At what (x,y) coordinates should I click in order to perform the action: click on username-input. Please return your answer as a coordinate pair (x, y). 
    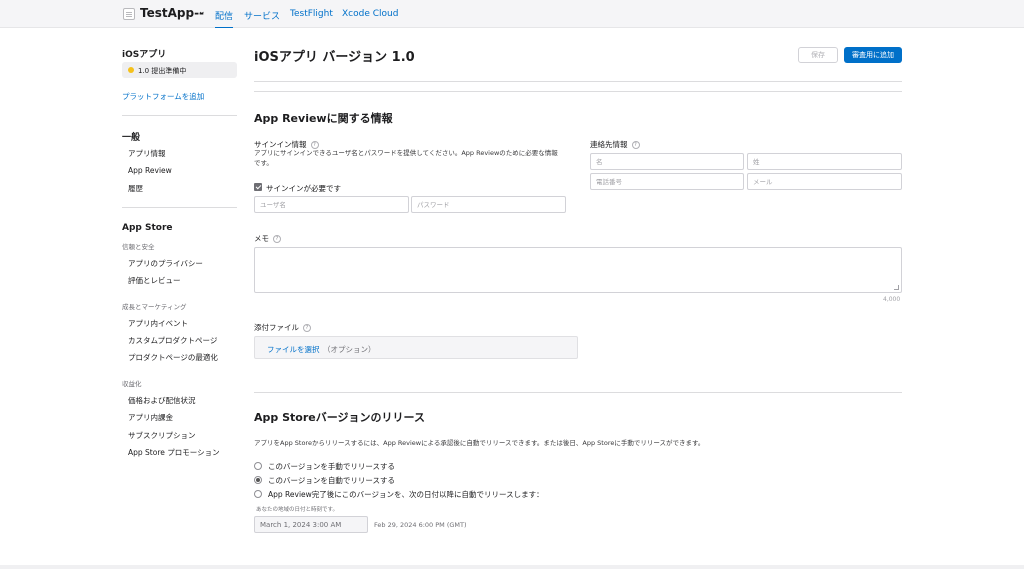
    Looking at the image, I should click on (331, 204).